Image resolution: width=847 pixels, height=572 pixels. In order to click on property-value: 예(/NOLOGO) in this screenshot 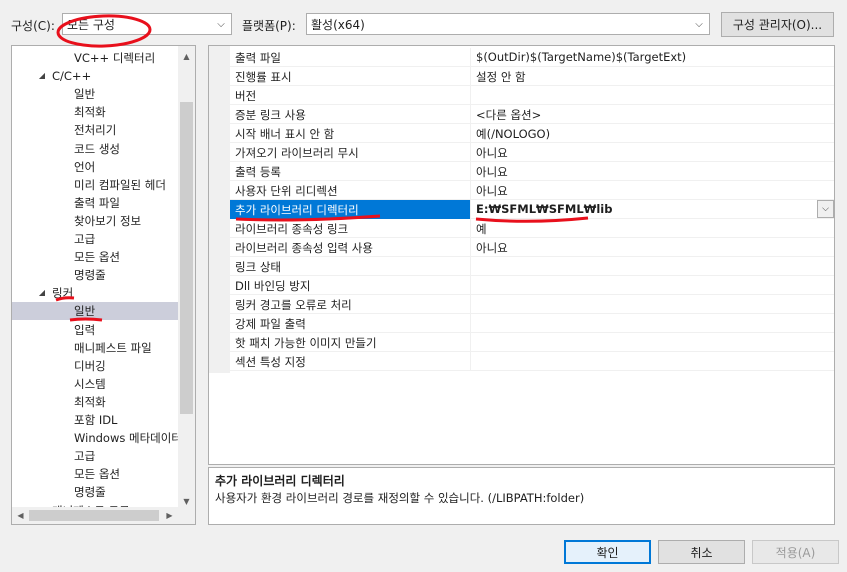, I will do `click(513, 134)`.